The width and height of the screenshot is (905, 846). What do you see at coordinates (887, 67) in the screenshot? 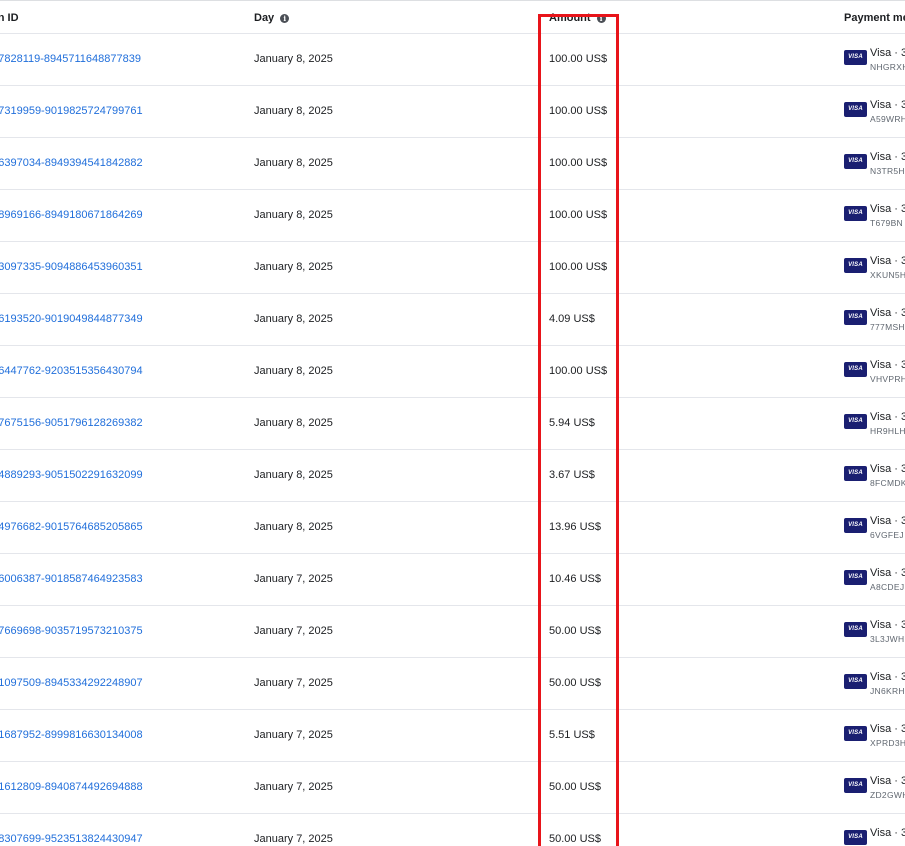
I see `payment-reference: NHGRXH` at bounding box center [887, 67].